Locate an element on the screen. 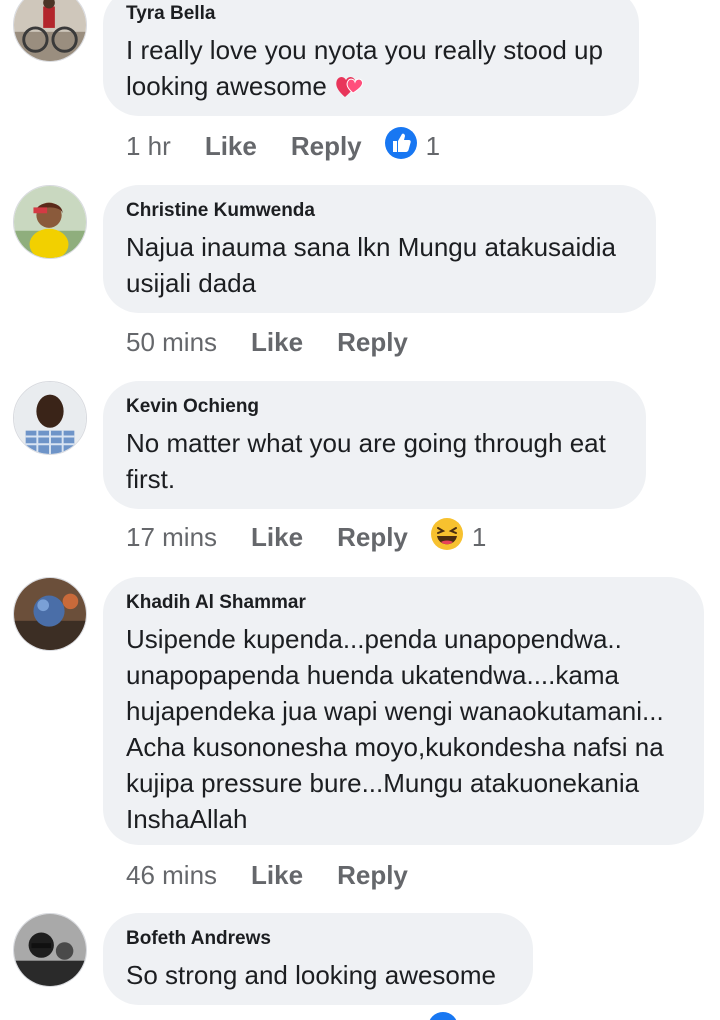  comment-line: usijali dada is located at coordinates (191, 283).